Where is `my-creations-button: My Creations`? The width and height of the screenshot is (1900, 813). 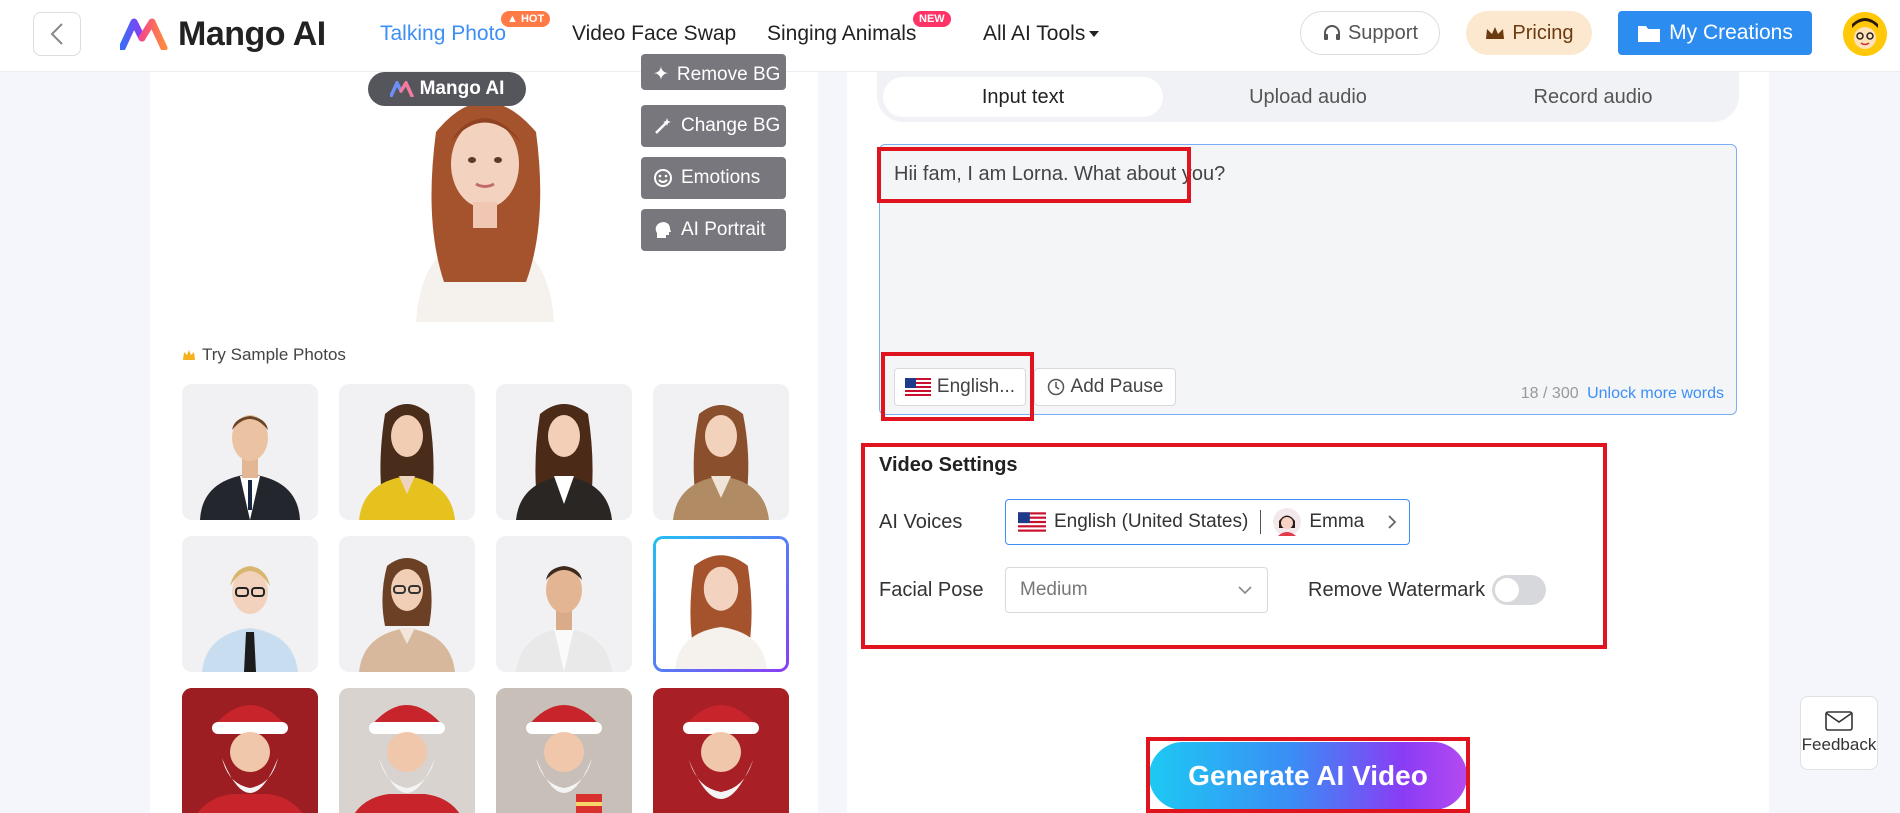 my-creations-button: My Creations is located at coordinates (1715, 33).